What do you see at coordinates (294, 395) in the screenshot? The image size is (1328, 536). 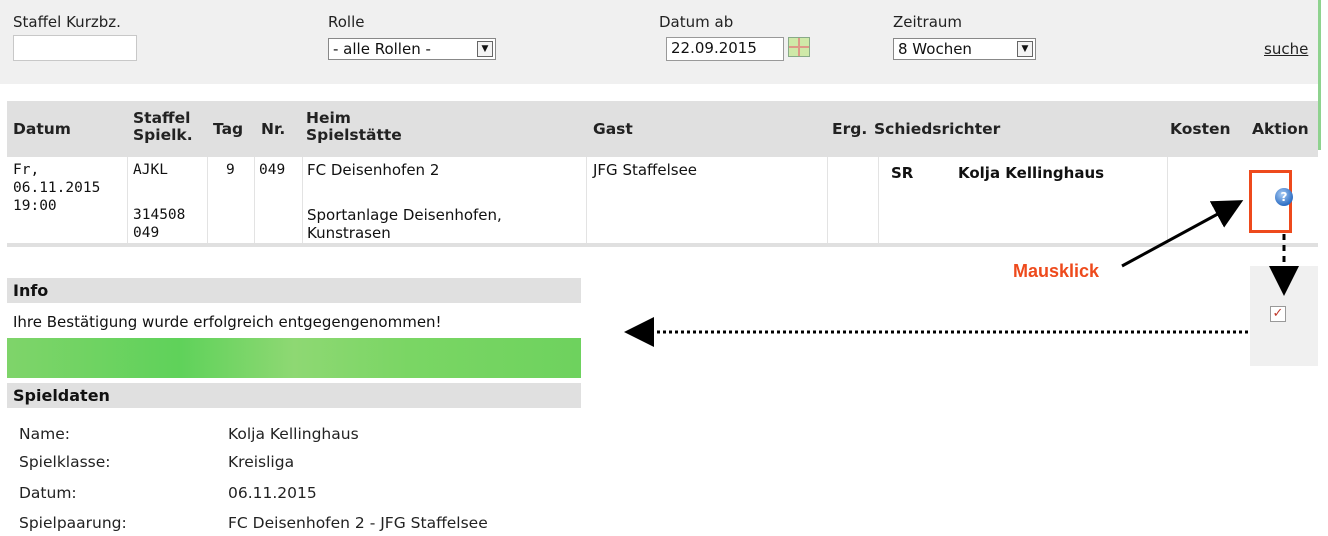 I see `spieldaten-header: Spieldaten` at bounding box center [294, 395].